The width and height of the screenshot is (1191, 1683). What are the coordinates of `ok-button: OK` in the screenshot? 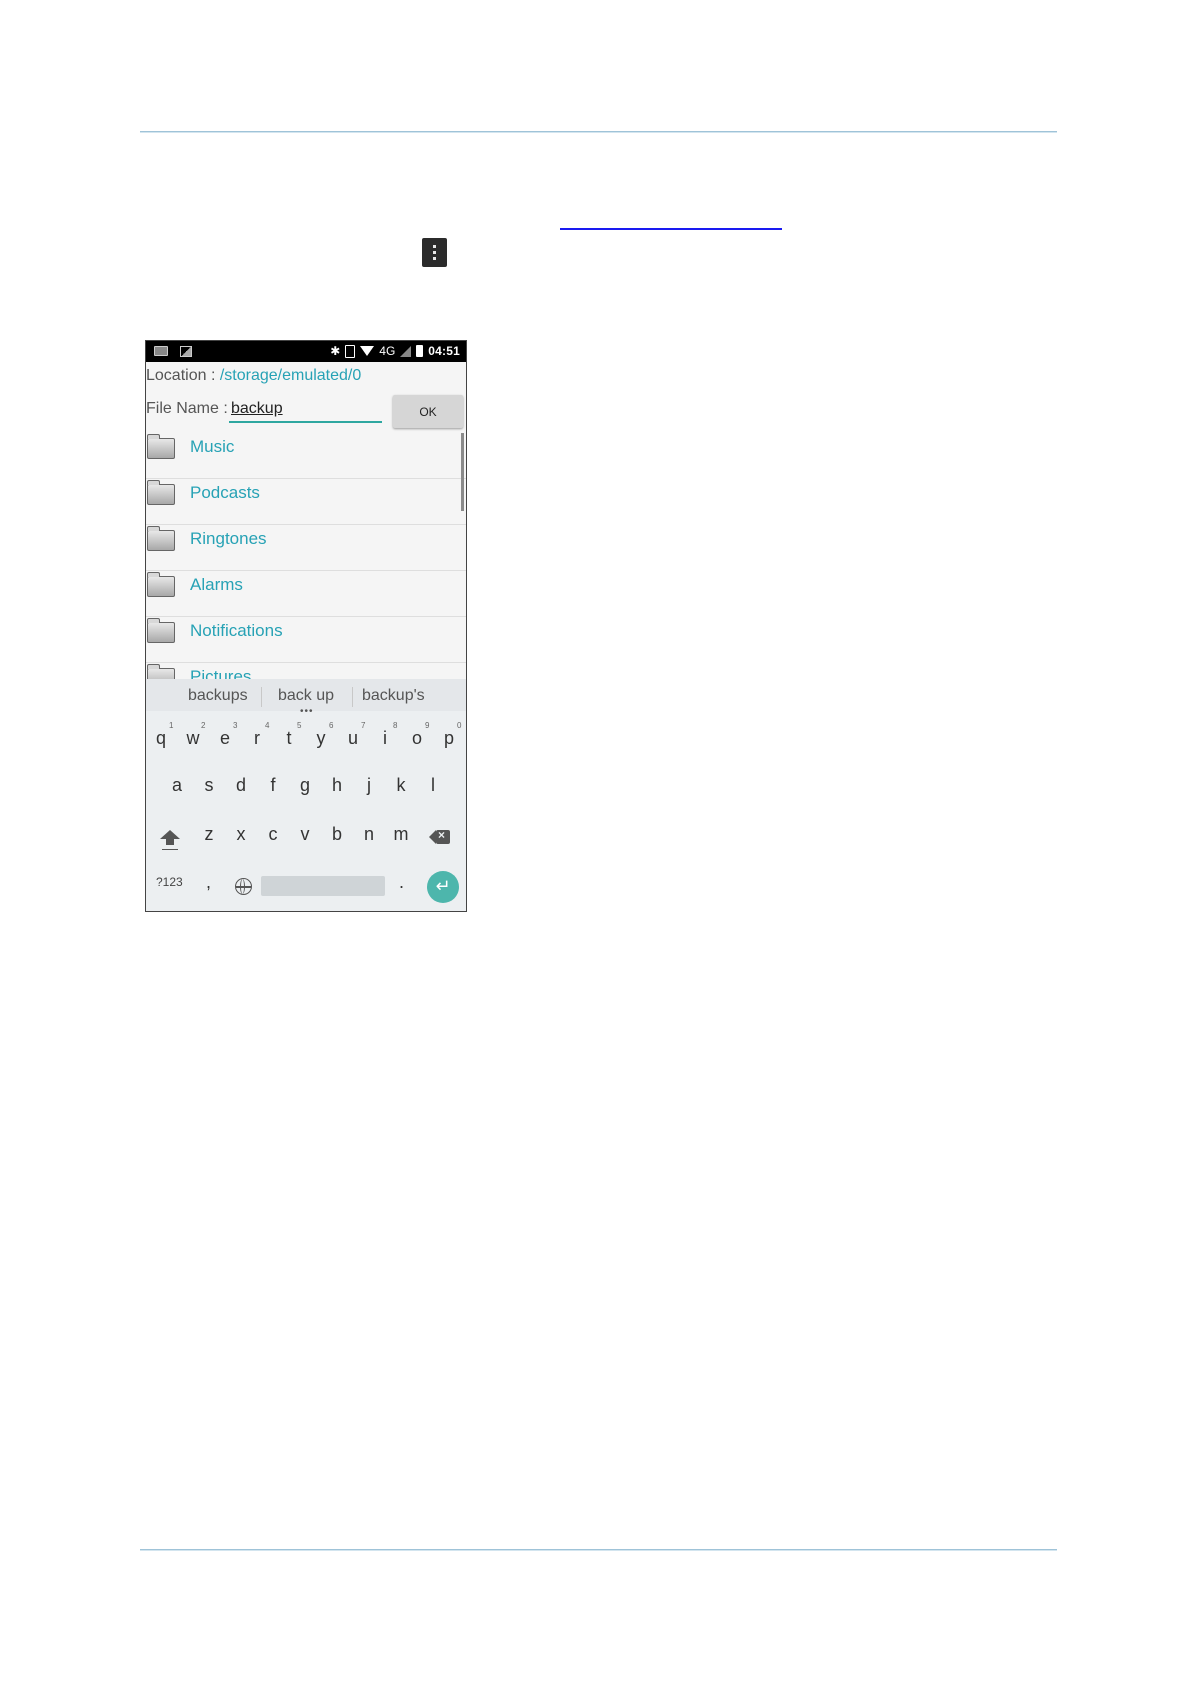 It's located at (428, 411).